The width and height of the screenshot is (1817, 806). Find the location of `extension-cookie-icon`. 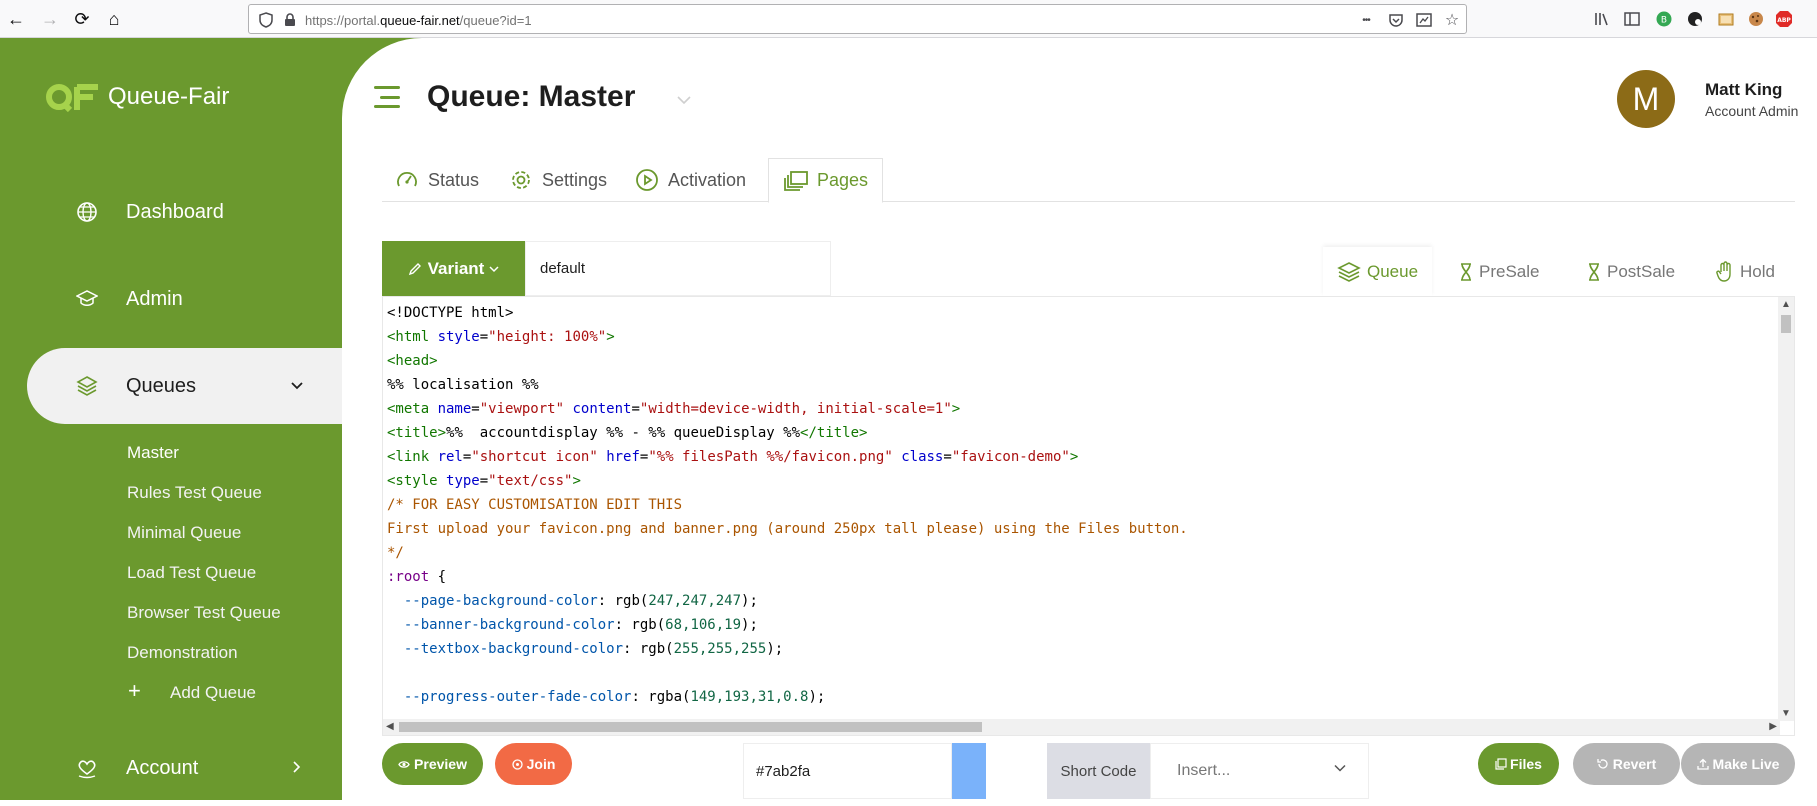

extension-cookie-icon is located at coordinates (1756, 19).